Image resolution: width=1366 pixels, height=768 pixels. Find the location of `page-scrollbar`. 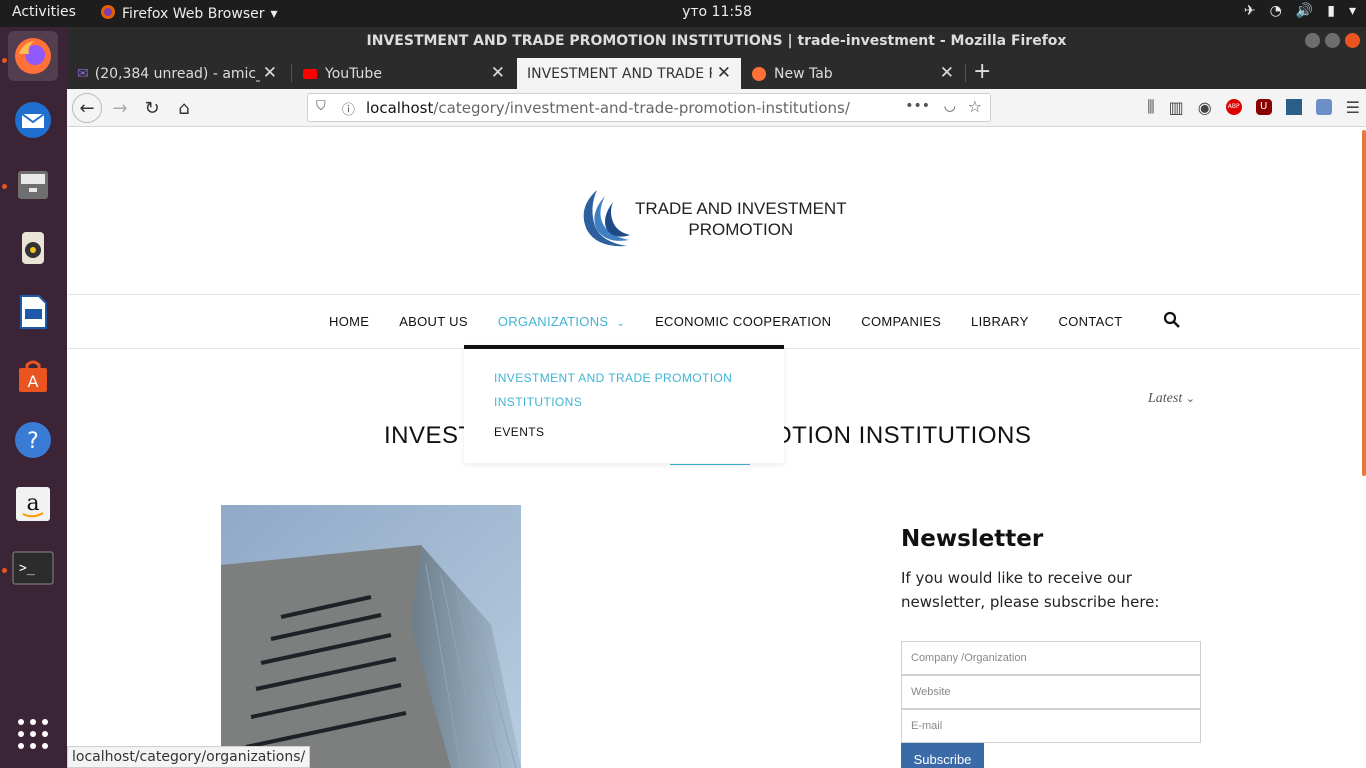

page-scrollbar is located at coordinates (1363, 448).